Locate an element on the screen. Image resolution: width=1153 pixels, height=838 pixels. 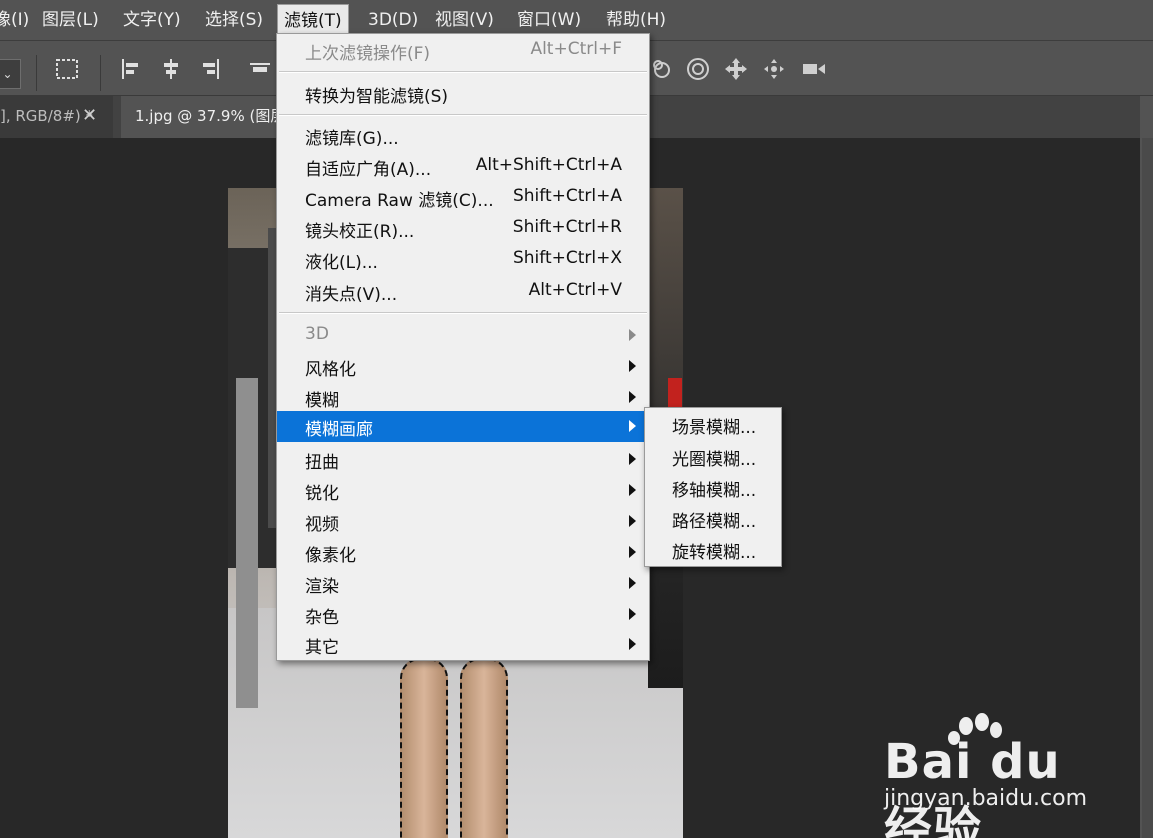
document-tab-1: ], RGB/8#) * ✕ is located at coordinates (56, 117).